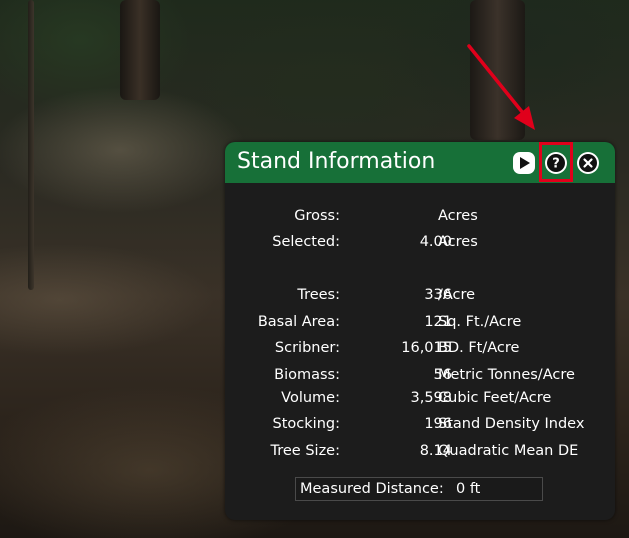 The height and width of the screenshot is (538, 629). Describe the element at coordinates (306, 424) in the screenshot. I see `row-label: Stocking:` at that location.